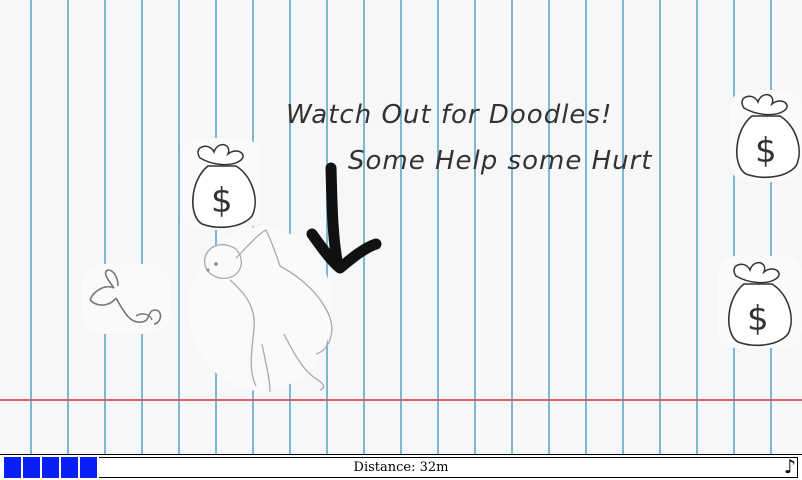  What do you see at coordinates (261, 310) in the screenshot?
I see `bear-player-icon` at bounding box center [261, 310].